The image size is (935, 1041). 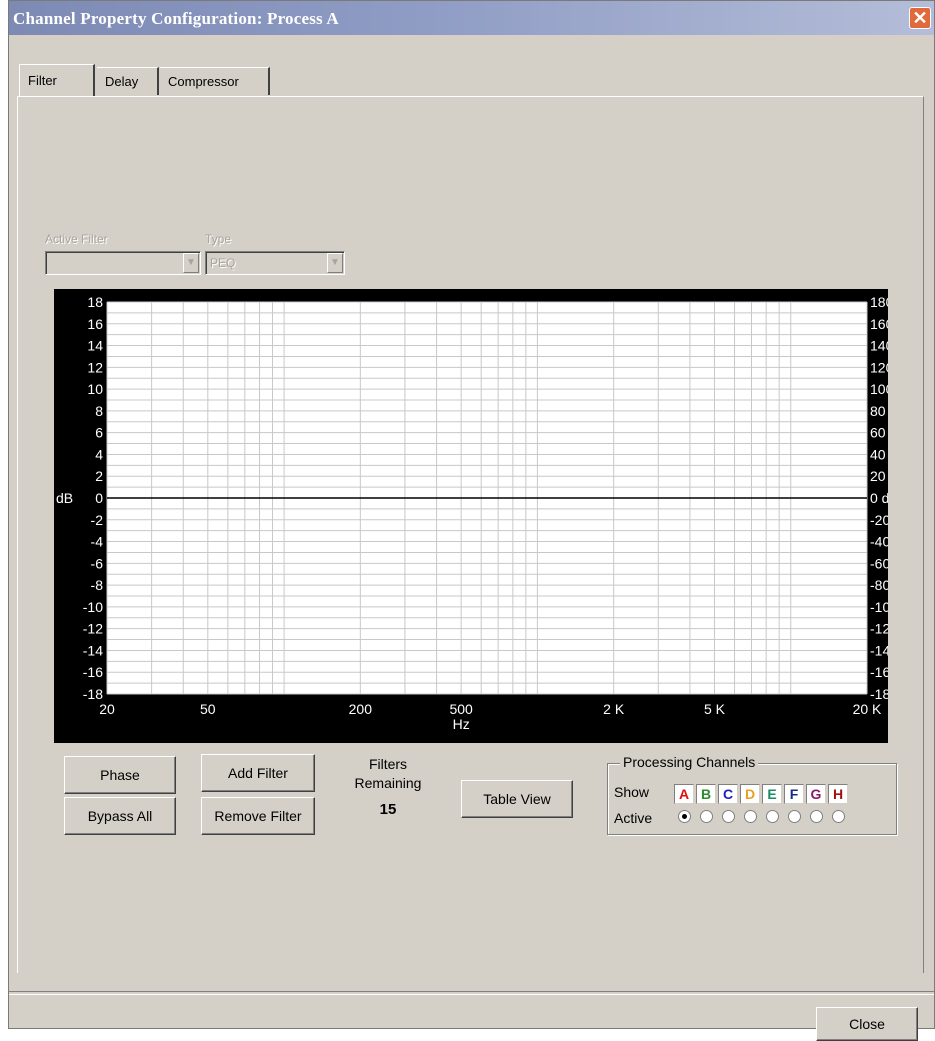 What do you see at coordinates (208, 709) in the screenshot?
I see `frequency-tick-label: 50` at bounding box center [208, 709].